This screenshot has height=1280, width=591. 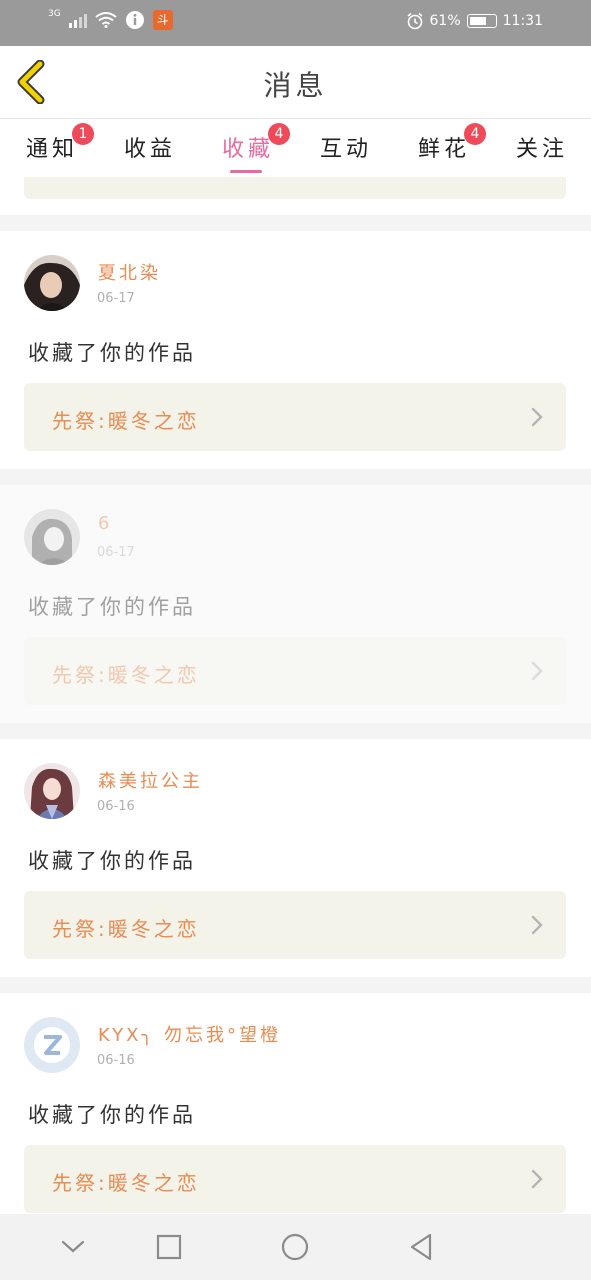 What do you see at coordinates (295, 188) in the screenshot?
I see `work-link-partial` at bounding box center [295, 188].